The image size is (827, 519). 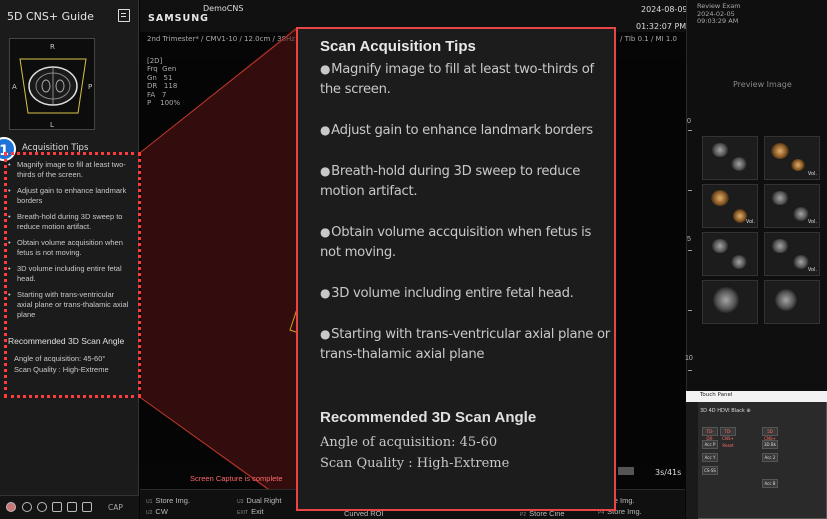 I want to click on thumbnail-grid: Vol. Vol. Vol. Vol., so click(x=763, y=230).